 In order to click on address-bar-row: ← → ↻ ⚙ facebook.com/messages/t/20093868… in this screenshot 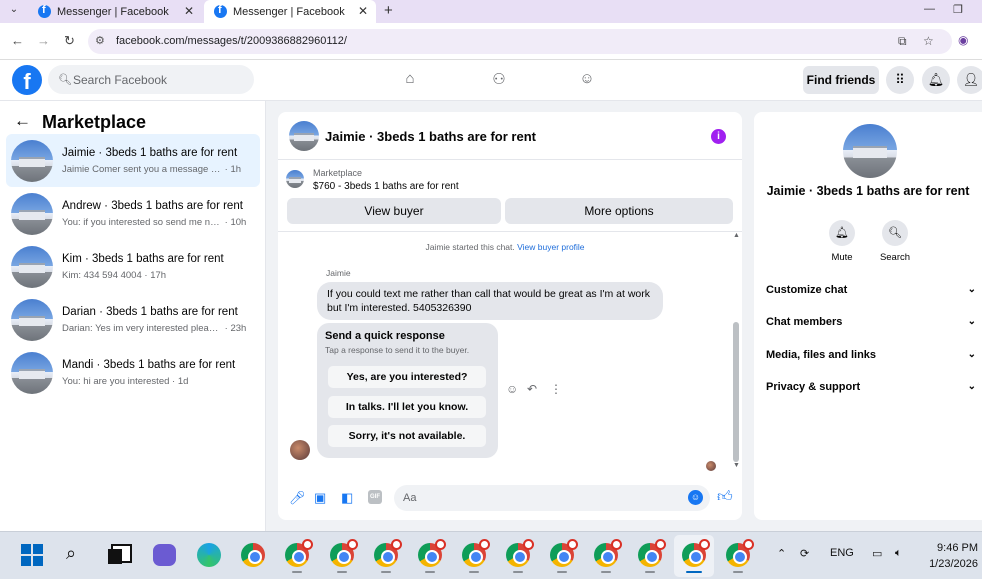, I will do `click(491, 41)`.